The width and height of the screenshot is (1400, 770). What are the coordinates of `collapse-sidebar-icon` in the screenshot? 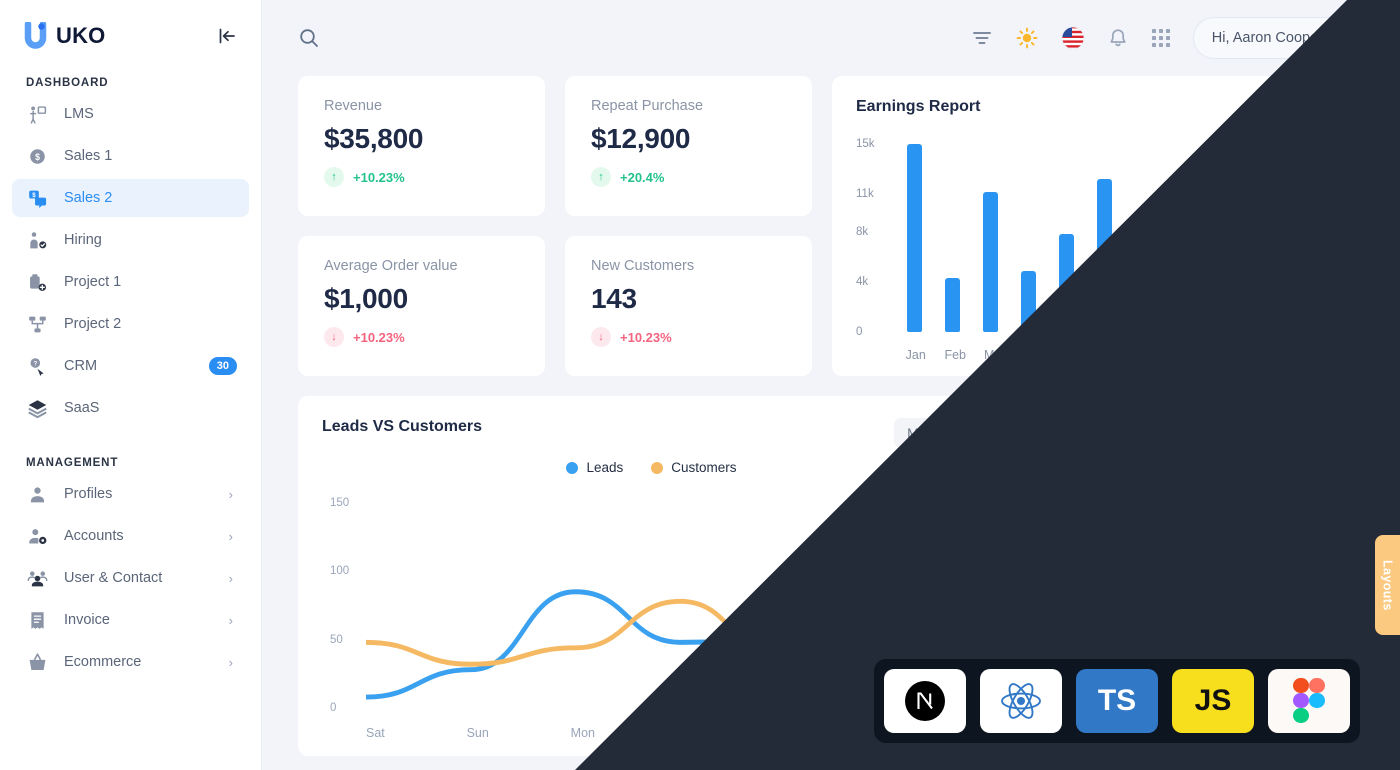 It's located at (227, 36).